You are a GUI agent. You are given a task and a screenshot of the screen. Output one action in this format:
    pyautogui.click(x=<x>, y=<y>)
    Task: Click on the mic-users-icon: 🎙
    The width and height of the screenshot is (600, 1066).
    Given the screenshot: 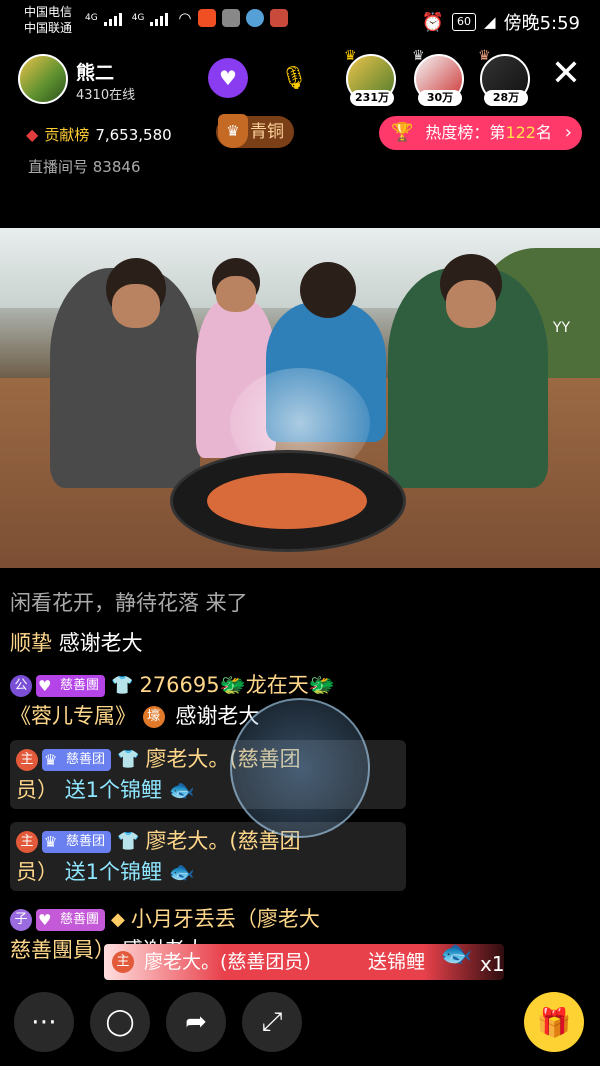 What is the action you would take?
    pyautogui.click(x=294, y=78)
    